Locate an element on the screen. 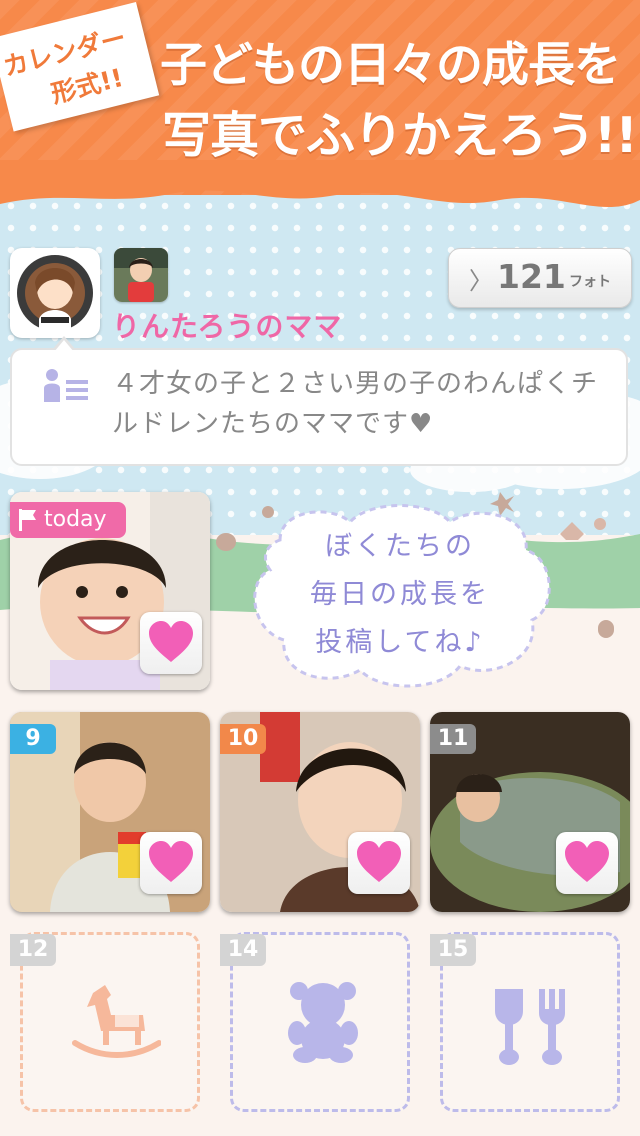  day-photo-card: 10 is located at coordinates (320, 812).